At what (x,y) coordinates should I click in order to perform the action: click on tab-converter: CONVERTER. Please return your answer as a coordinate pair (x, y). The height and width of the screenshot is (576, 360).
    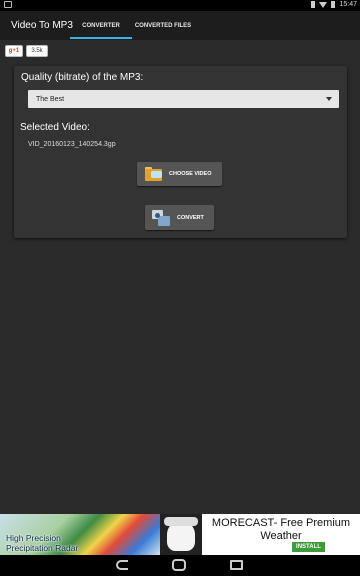
    Looking at the image, I should click on (101, 25).